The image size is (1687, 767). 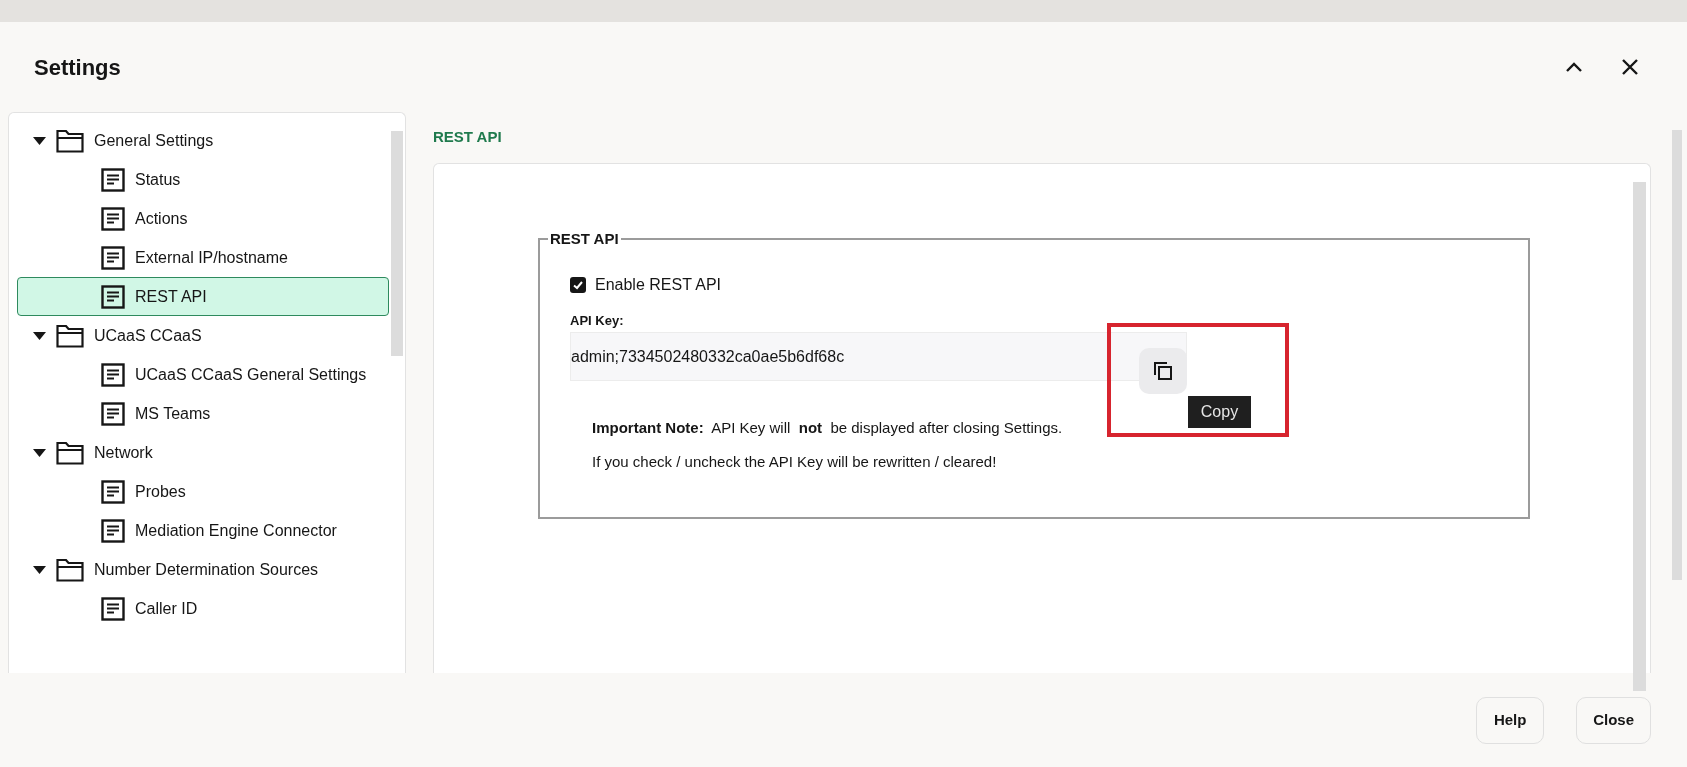 I want to click on tree-folder-item: Number Determination Sources, so click(x=203, y=569).